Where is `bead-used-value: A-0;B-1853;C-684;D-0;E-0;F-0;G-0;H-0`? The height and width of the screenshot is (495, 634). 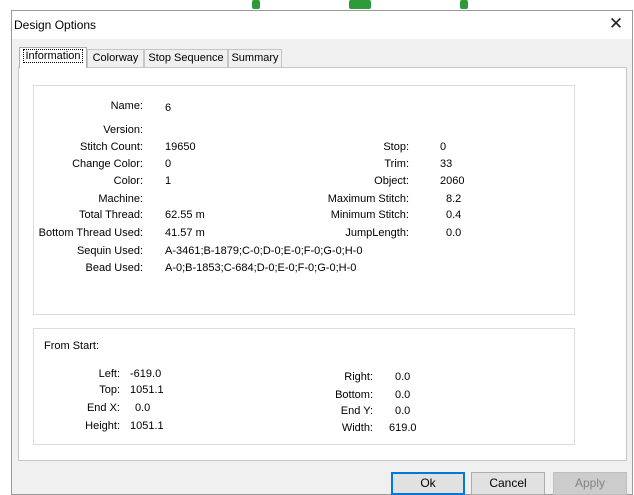
bead-used-value: A-0;B-1853;C-684;D-0;E-0;F-0;G-0;H-0 is located at coordinates (261, 268).